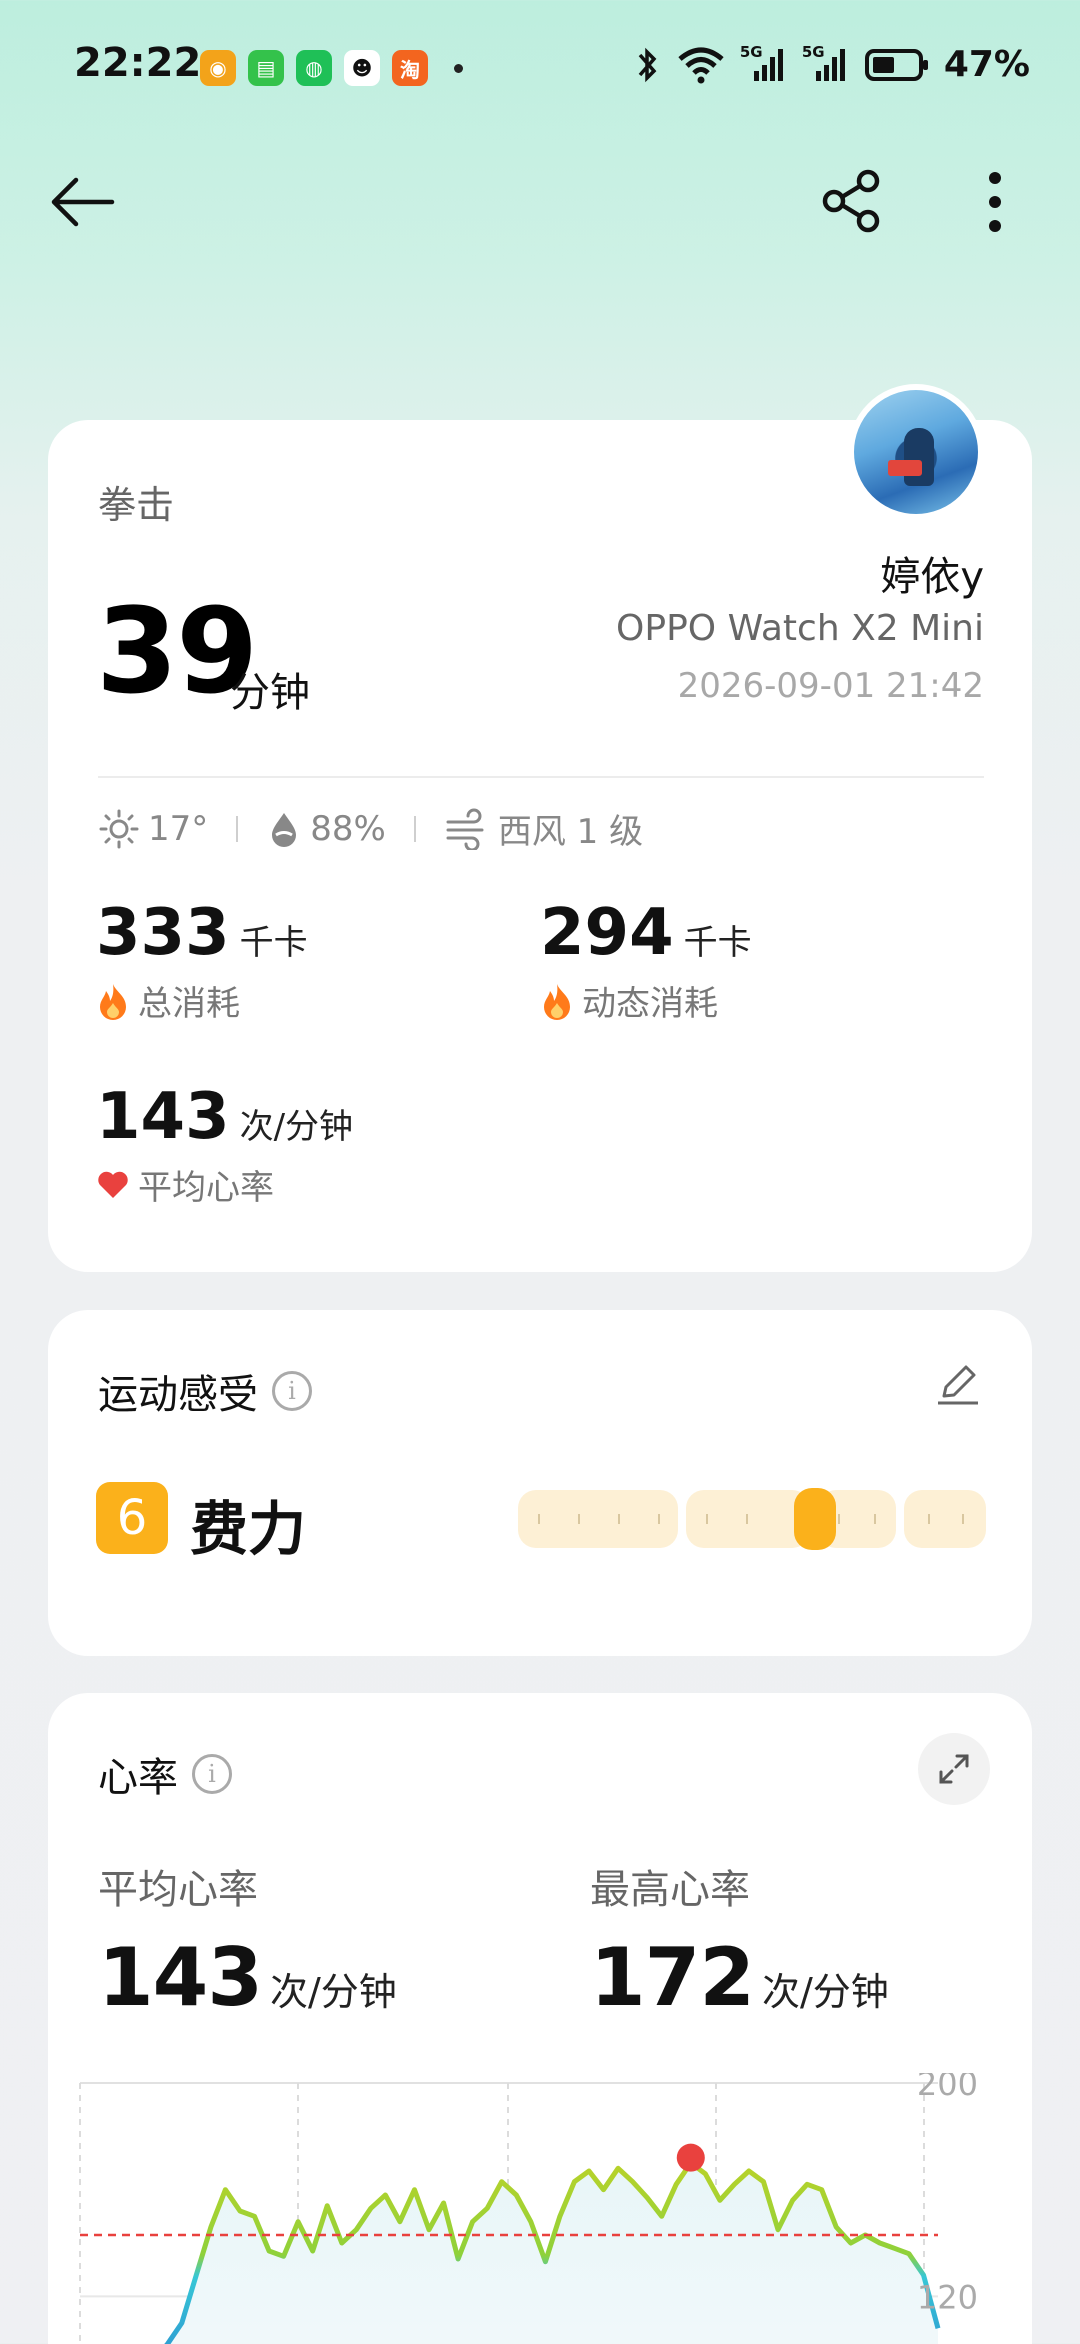  I want to click on active-calories-label: 动态消耗, so click(650, 1004).